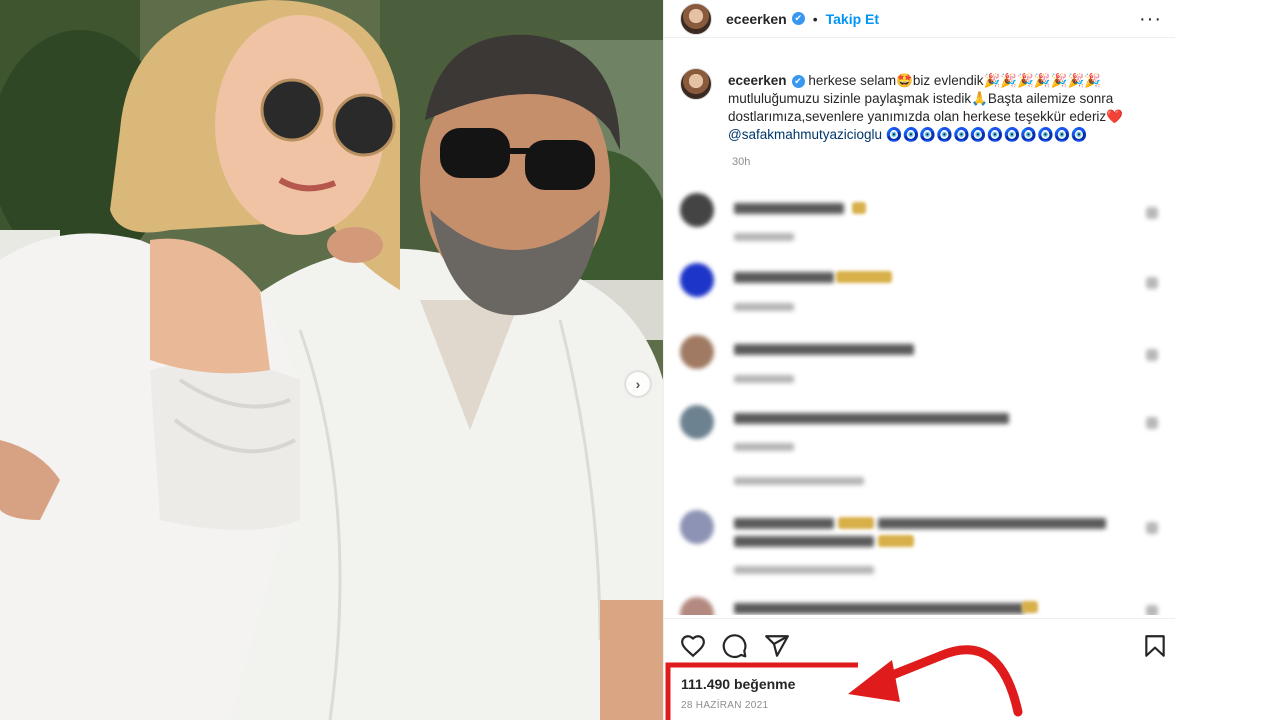 This screenshot has width=1280, height=720. I want to click on caption-username: eceerken, so click(757, 80).